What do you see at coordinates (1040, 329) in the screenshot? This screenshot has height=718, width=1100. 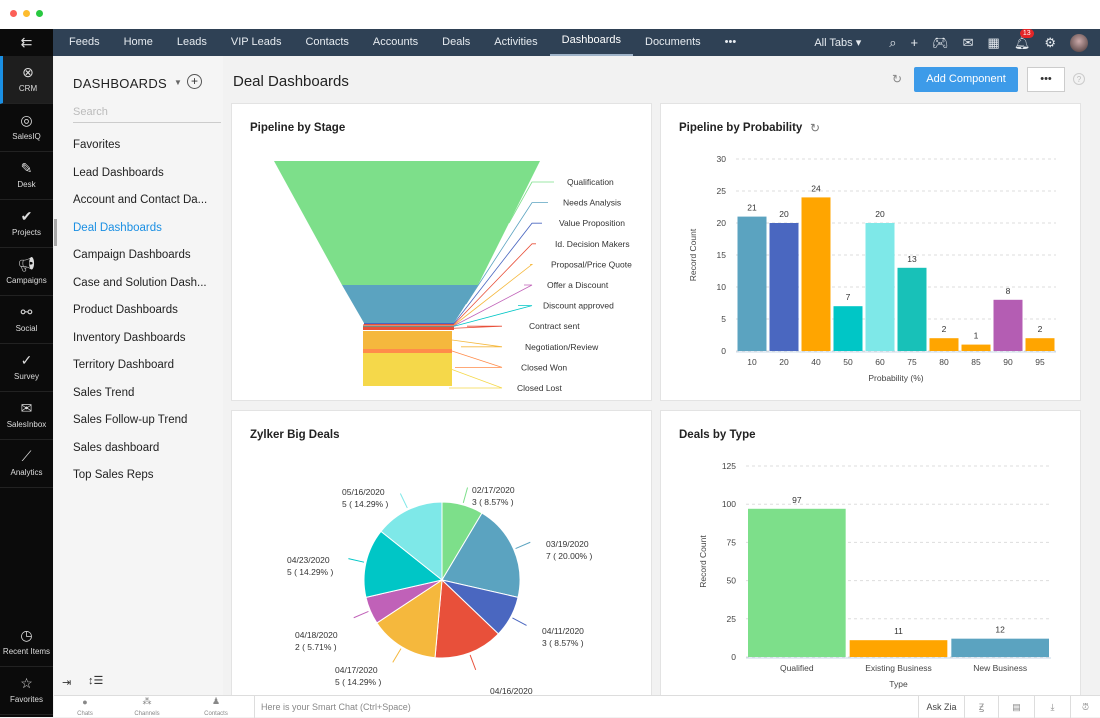 I see `bar-value-label: 2` at bounding box center [1040, 329].